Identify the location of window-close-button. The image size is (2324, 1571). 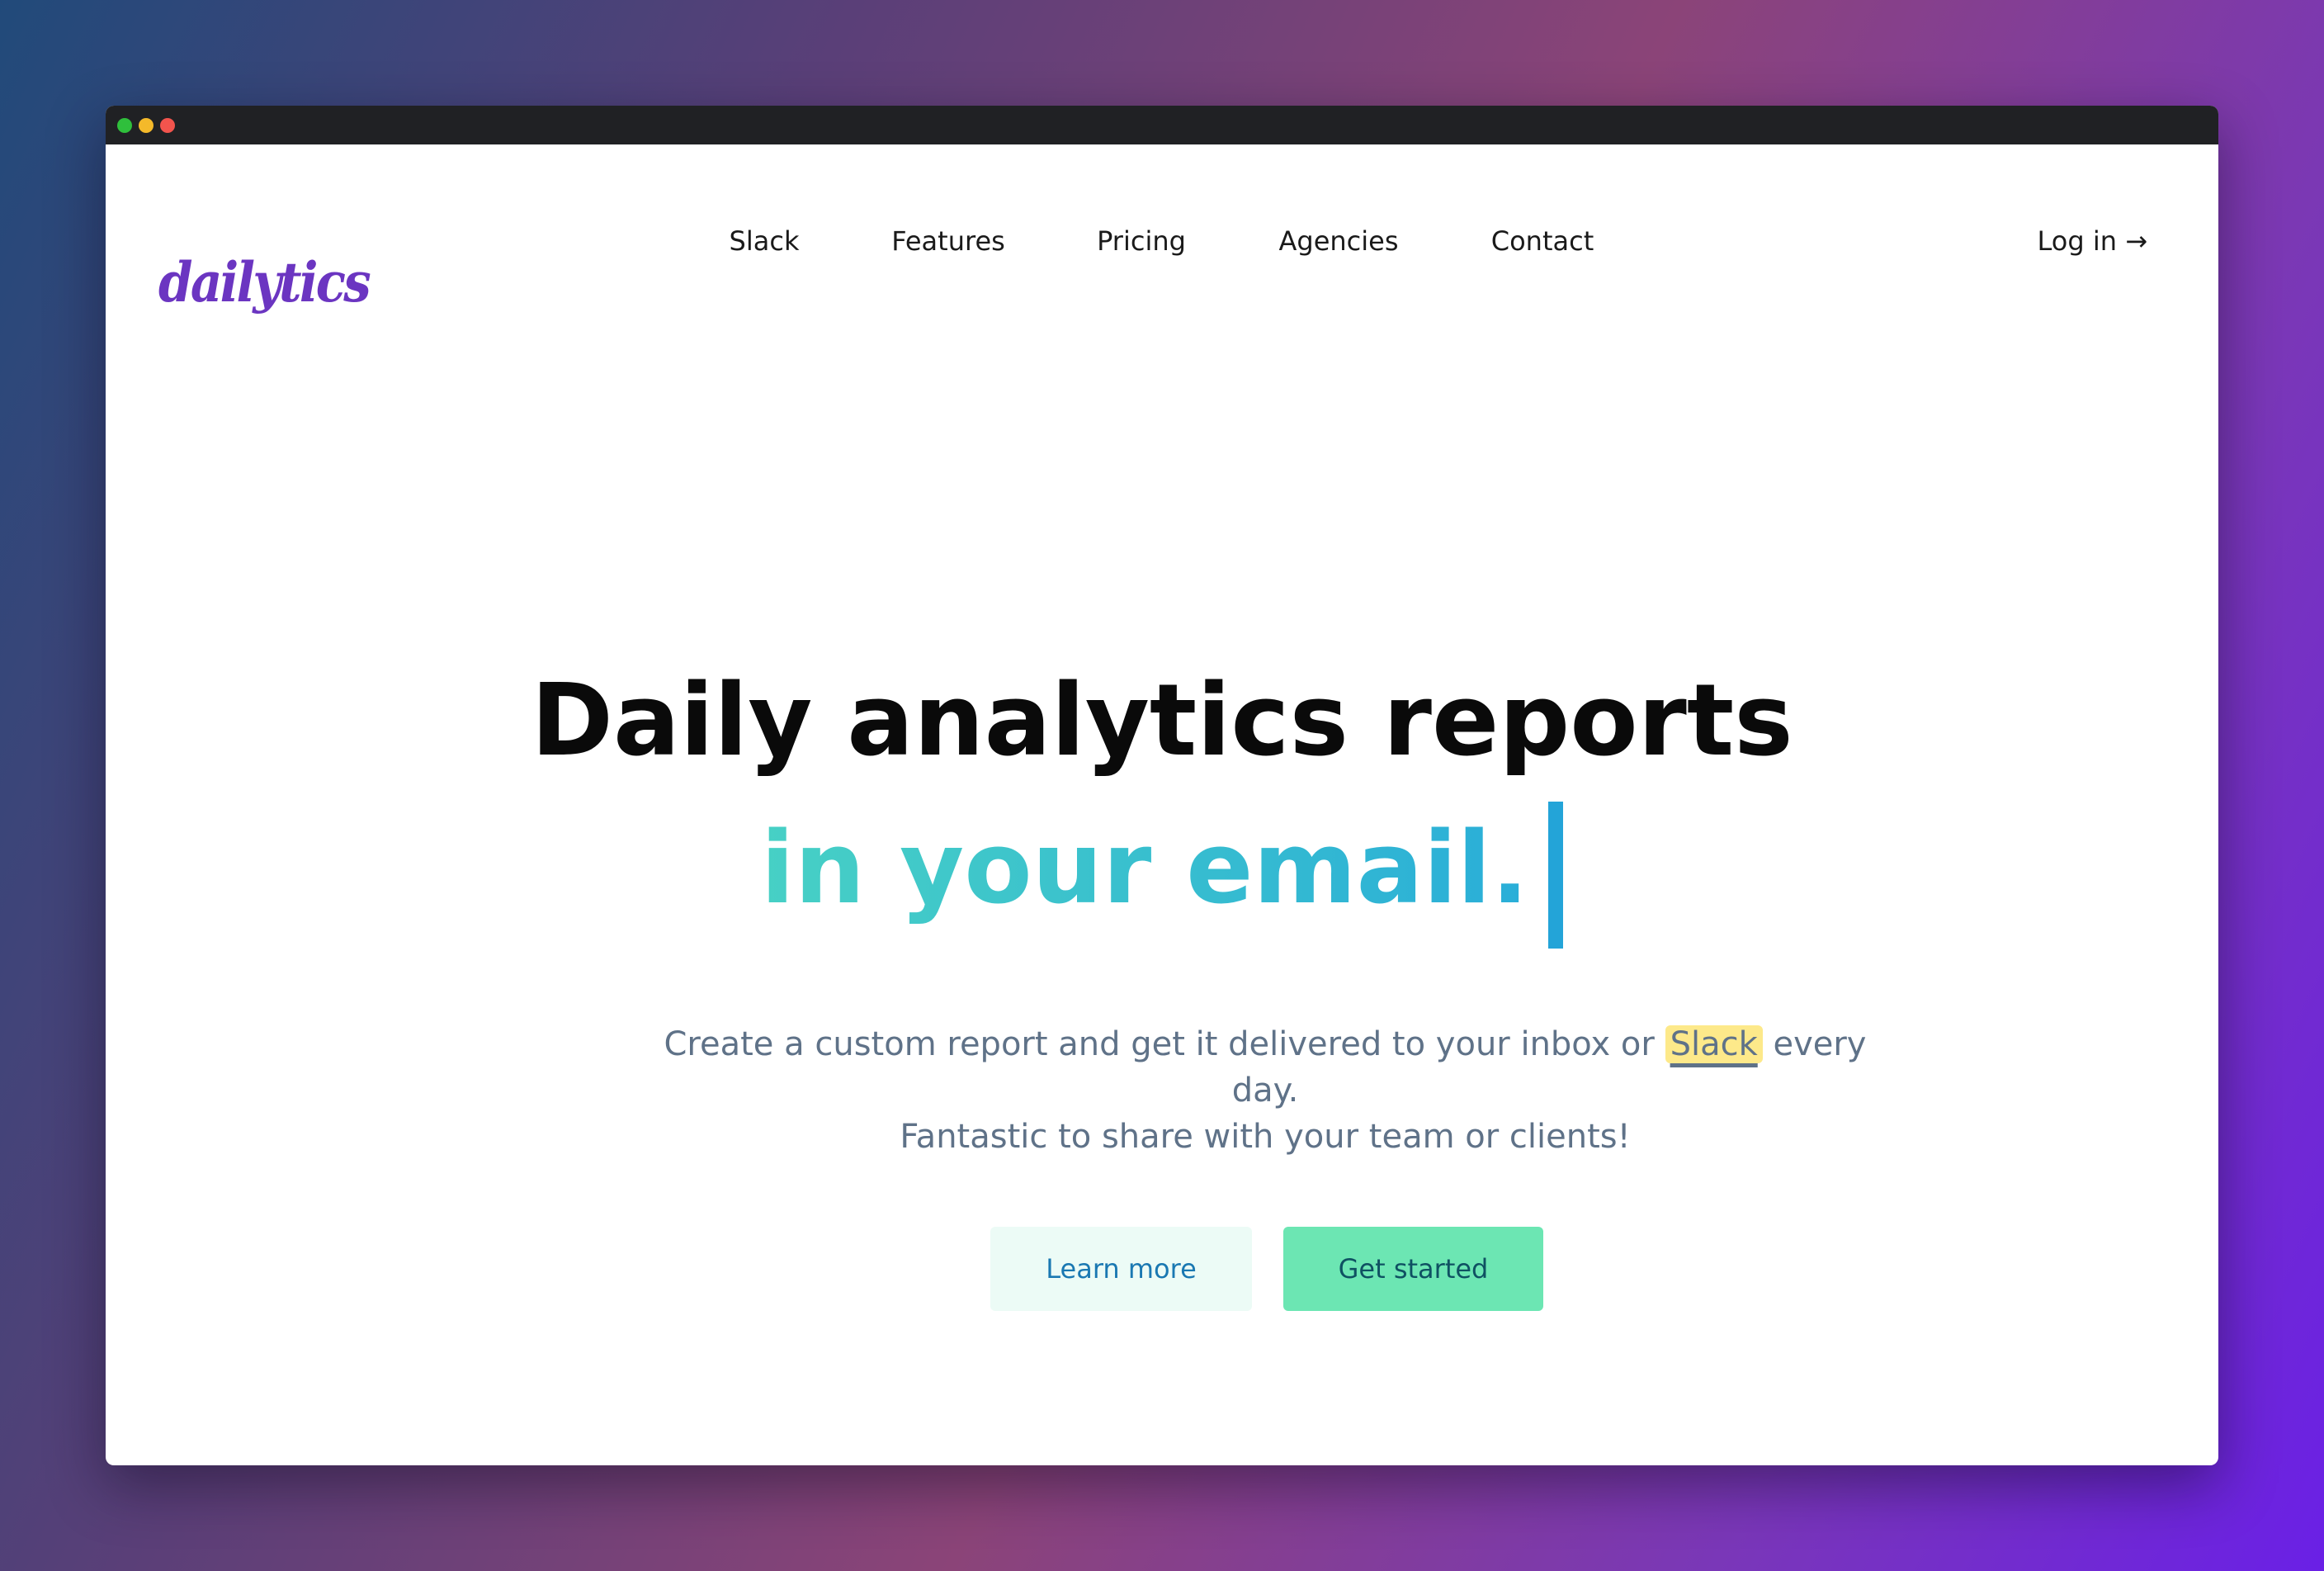
(167, 126).